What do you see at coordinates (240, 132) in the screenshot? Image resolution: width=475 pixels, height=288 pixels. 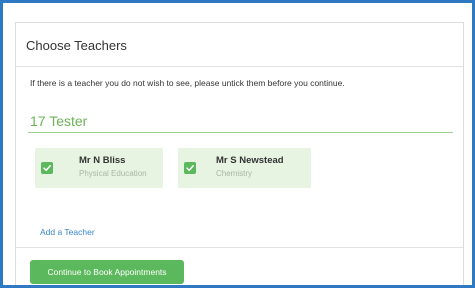 I see `student-divider` at bounding box center [240, 132].